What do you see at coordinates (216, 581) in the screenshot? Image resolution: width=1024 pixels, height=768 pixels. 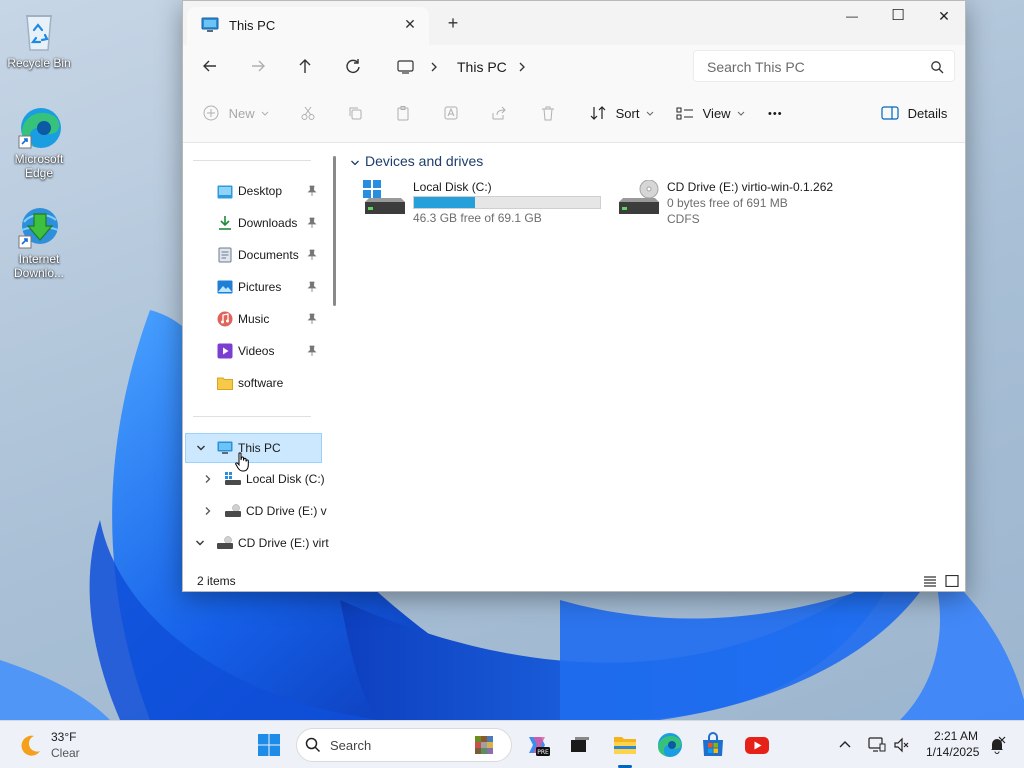 I see `item-count: 2 items` at bounding box center [216, 581].